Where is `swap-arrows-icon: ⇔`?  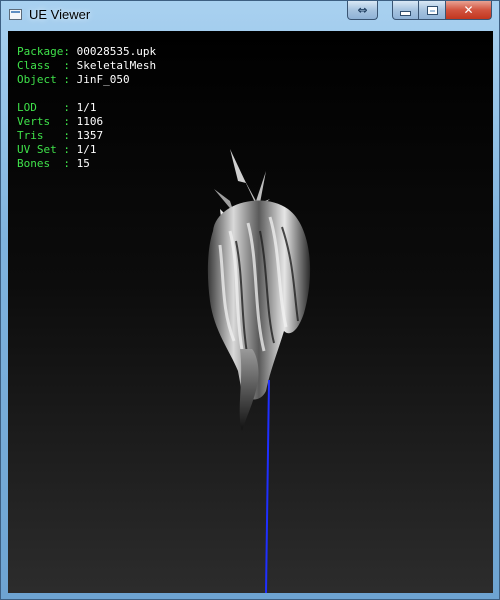 swap-arrows-icon: ⇔ is located at coordinates (362, 10).